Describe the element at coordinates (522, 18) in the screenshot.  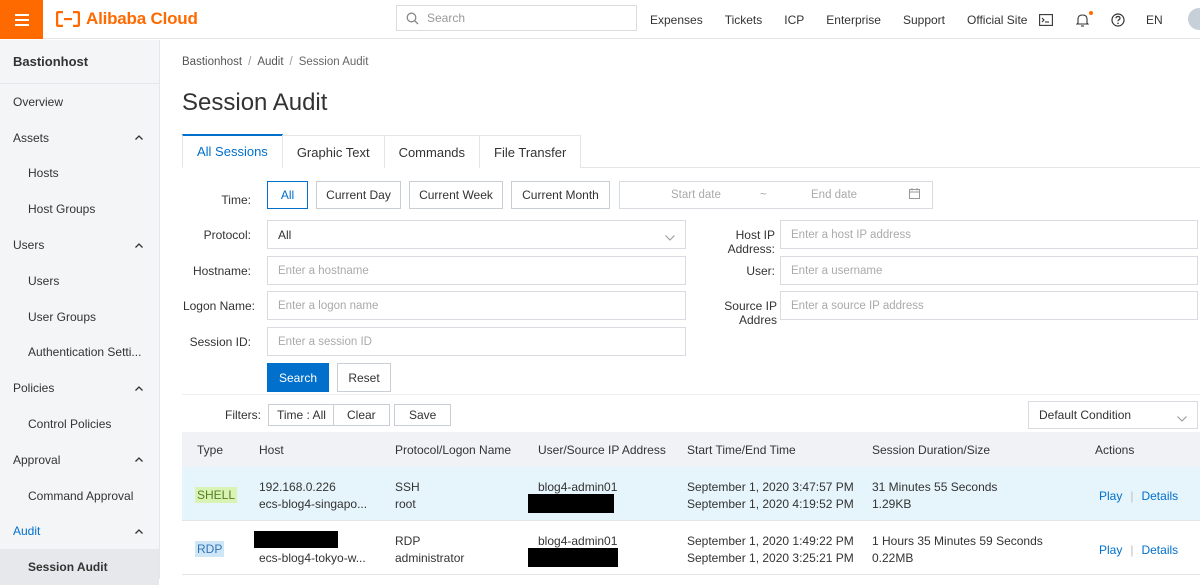
I see `top-search-input` at that location.